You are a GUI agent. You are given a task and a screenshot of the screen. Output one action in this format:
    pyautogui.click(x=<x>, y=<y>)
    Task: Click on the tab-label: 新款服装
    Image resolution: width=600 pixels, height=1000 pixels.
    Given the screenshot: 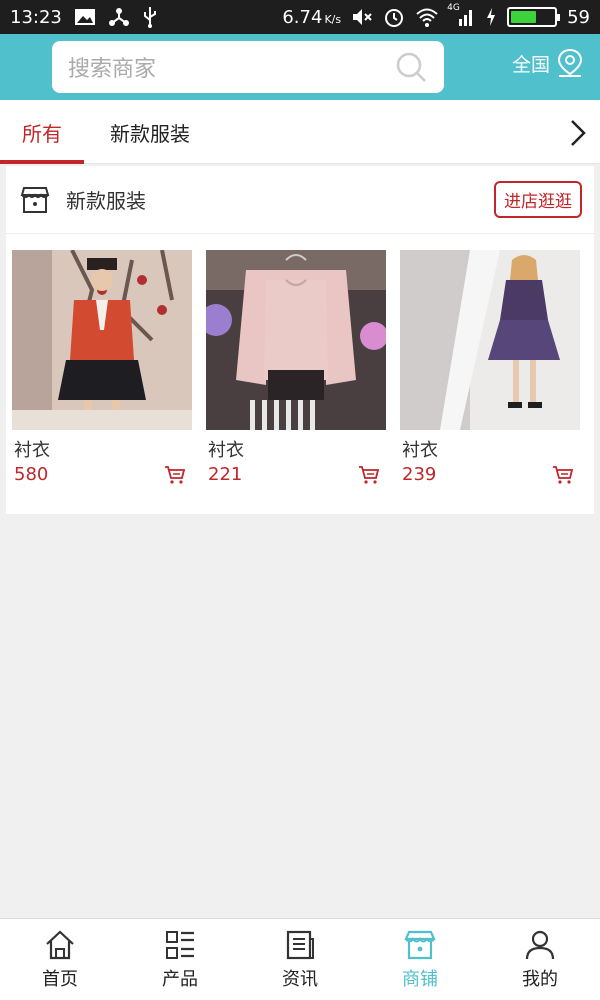 What is the action you would take?
    pyautogui.click(x=150, y=133)
    